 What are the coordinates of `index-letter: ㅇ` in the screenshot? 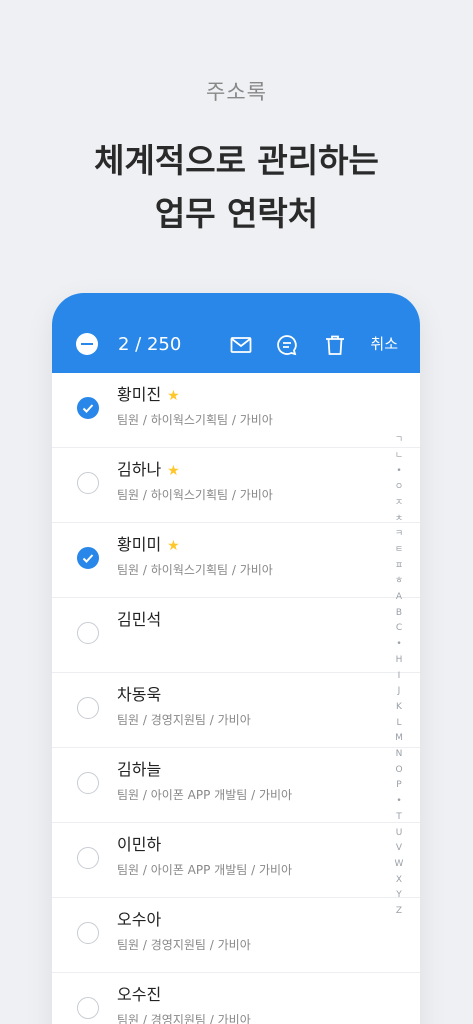 It's located at (399, 488).